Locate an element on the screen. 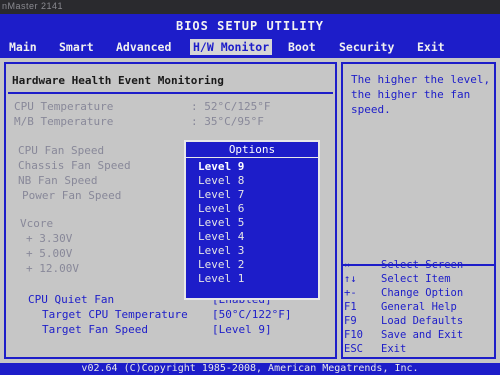 The width and height of the screenshot is (500, 375). rail-12v-label: + 12.00V is located at coordinates (52, 268).